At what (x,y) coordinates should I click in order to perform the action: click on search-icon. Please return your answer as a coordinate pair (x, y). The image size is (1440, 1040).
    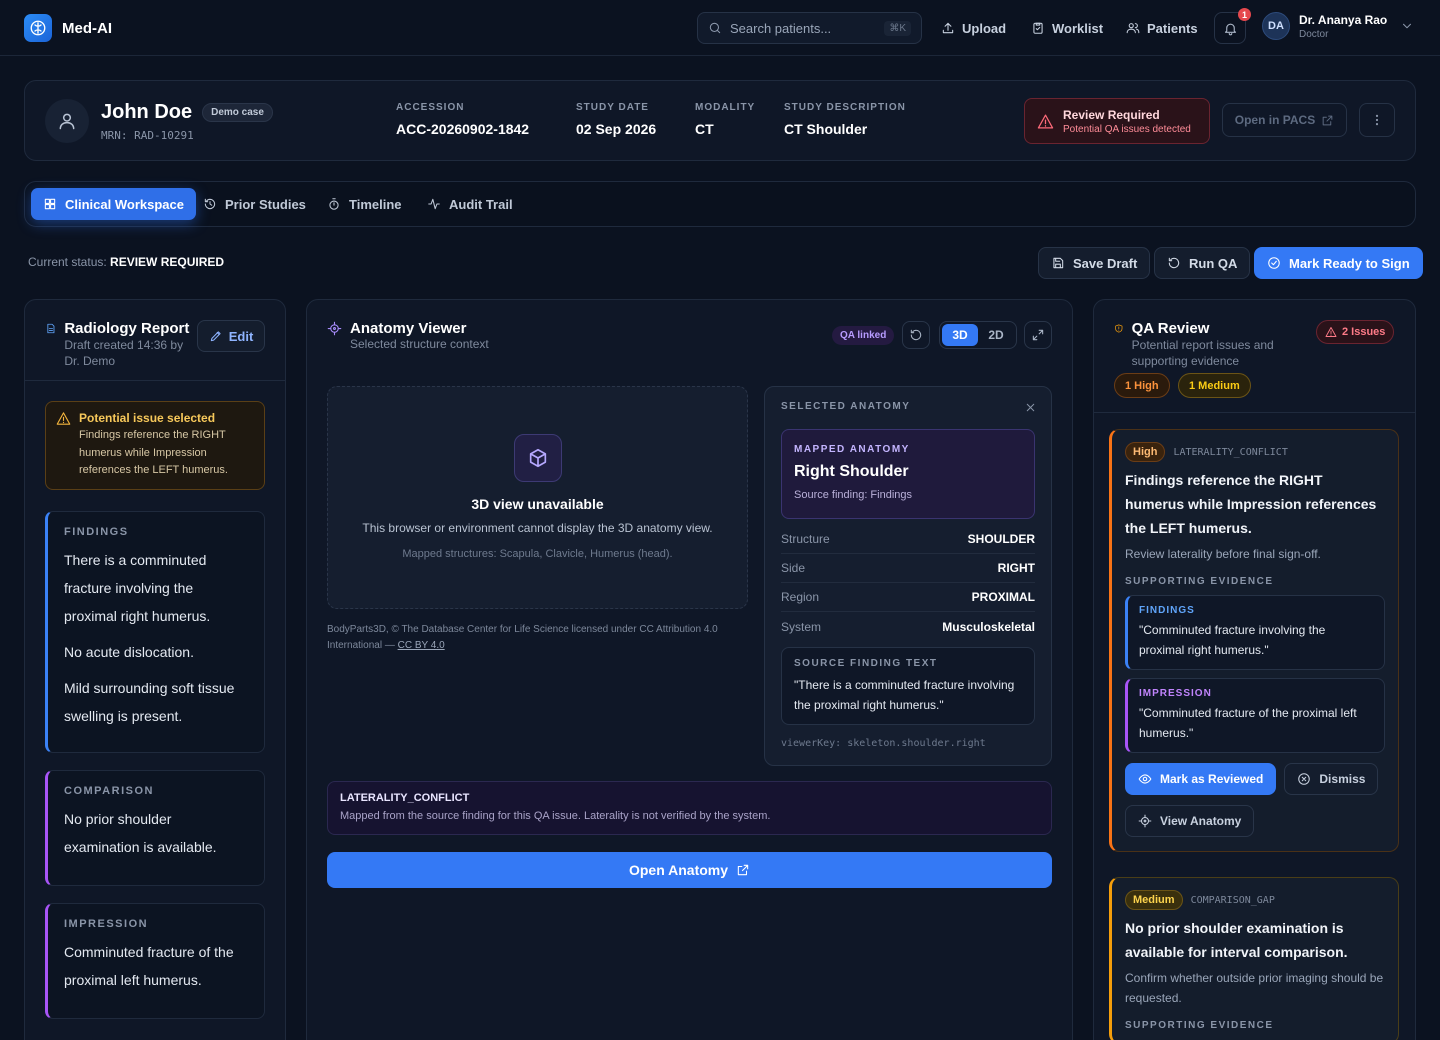
    Looking at the image, I should click on (715, 28).